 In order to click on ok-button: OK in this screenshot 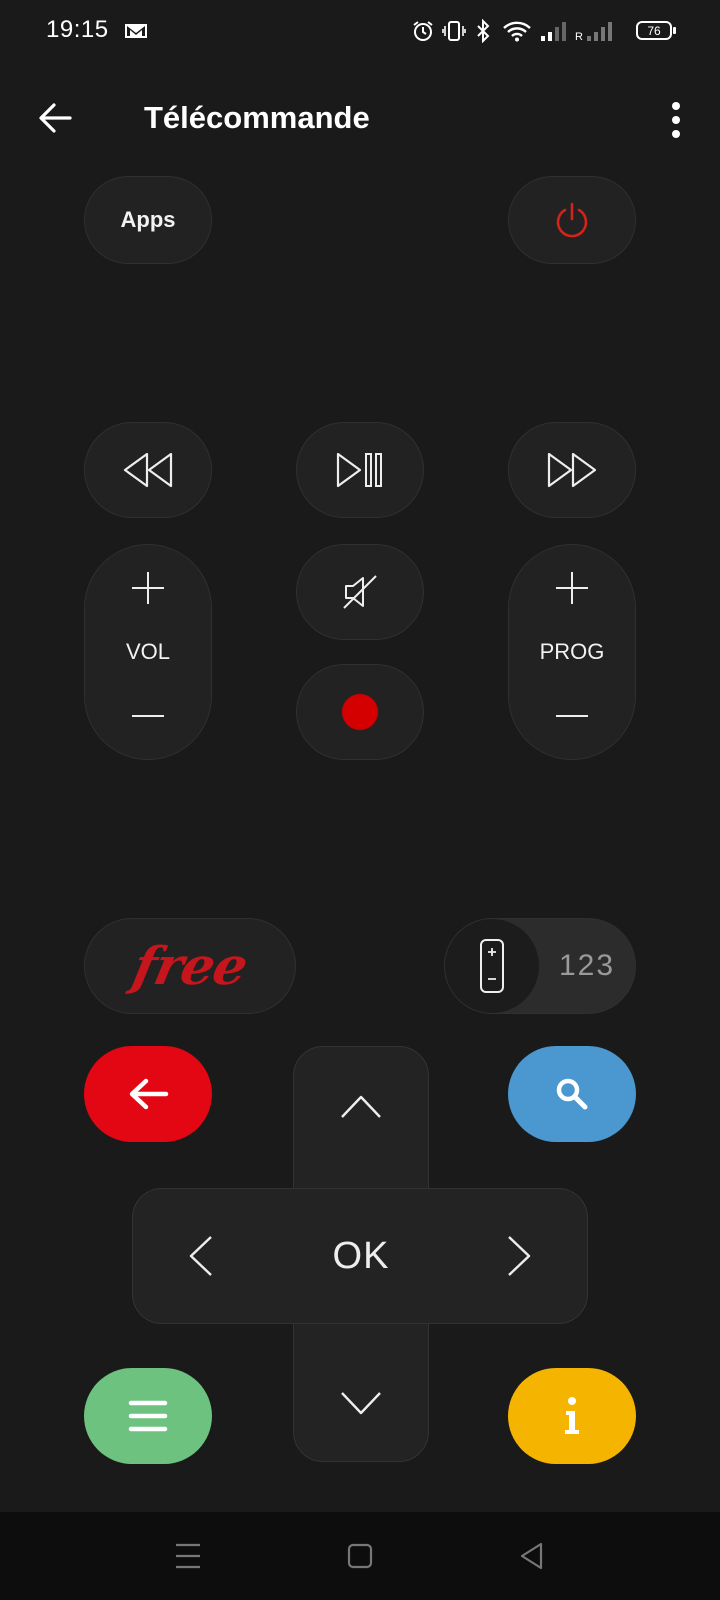, I will do `click(361, 1256)`.